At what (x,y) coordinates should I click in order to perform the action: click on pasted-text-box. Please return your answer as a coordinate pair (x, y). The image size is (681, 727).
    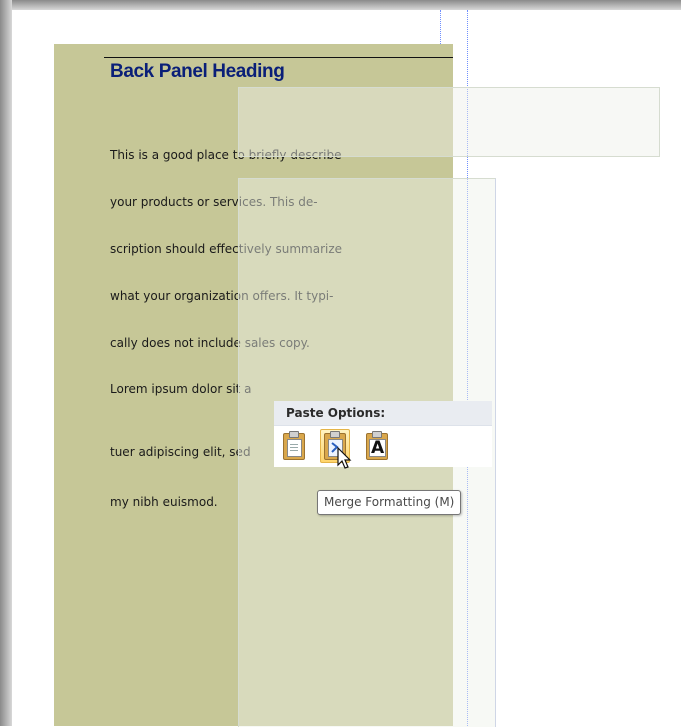
    Looking at the image, I should click on (449, 122).